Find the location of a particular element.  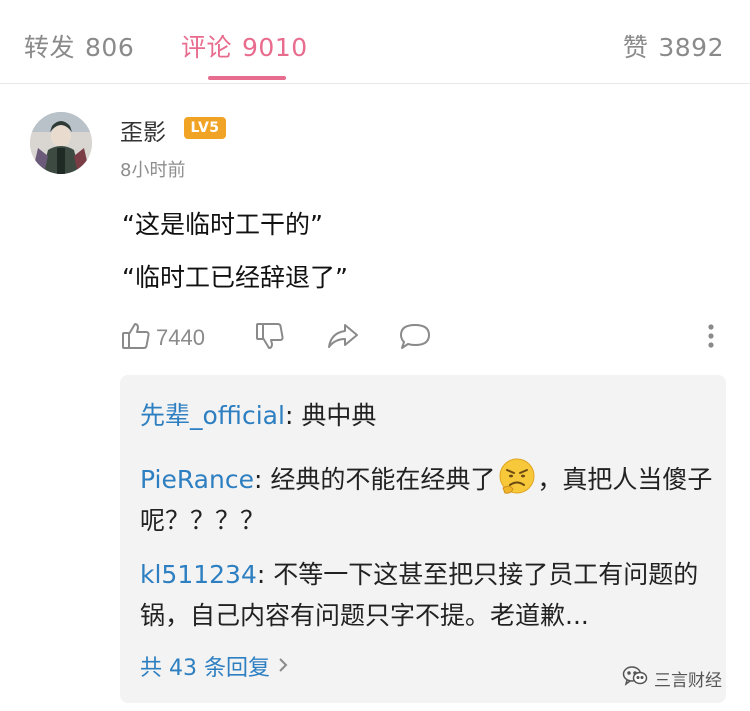

chevron-right-icon is located at coordinates (283, 666).